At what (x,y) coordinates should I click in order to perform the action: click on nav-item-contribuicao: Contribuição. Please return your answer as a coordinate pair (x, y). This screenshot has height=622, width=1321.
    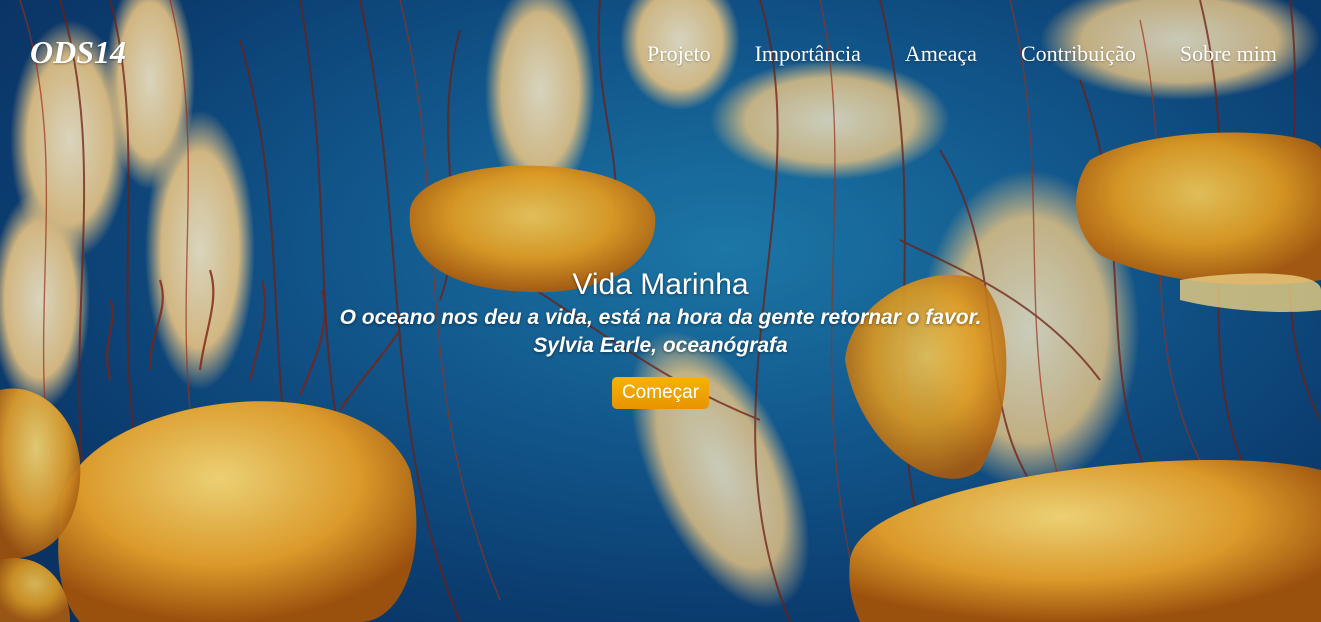
    Looking at the image, I should click on (1078, 54).